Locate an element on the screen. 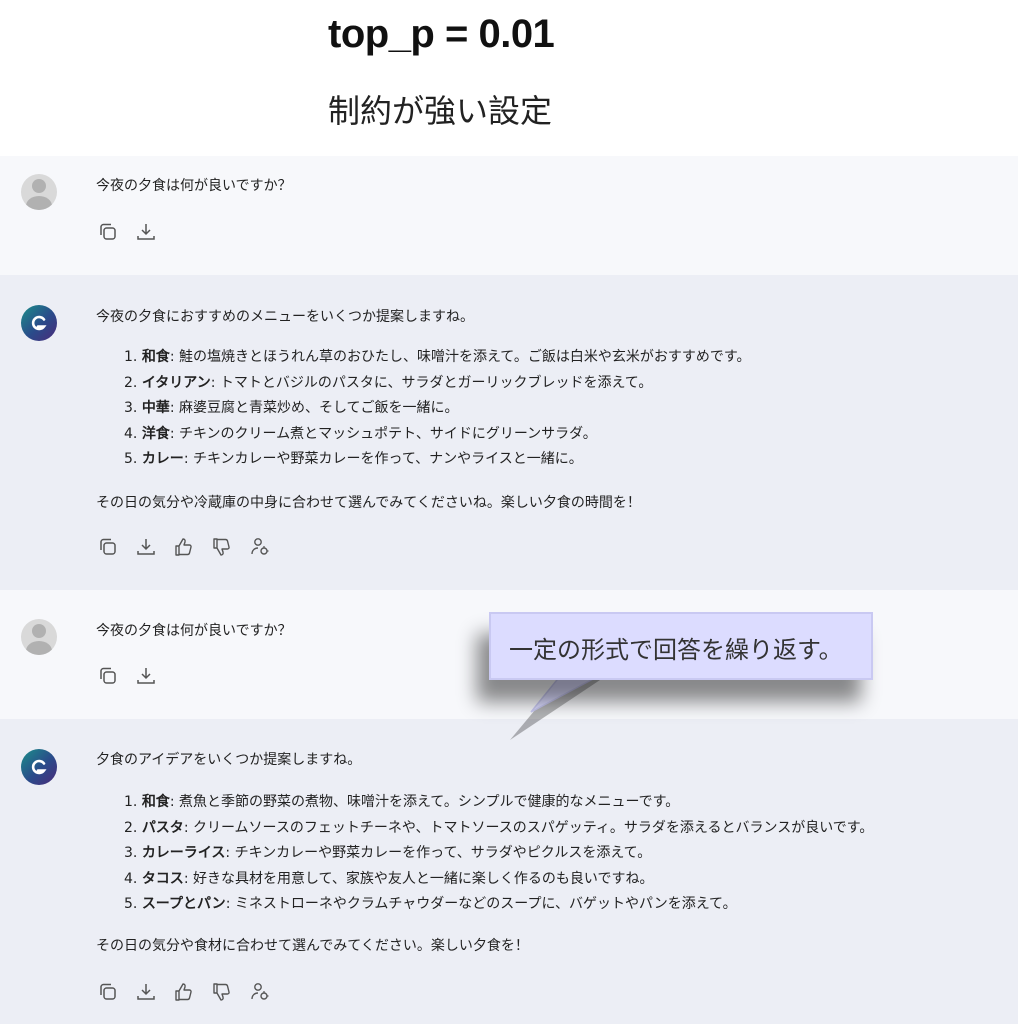 Image resolution: width=1018 pixels, height=1024 pixels. list-item: 5. カレー: チキンカレーや野菜カレーを作って、ナンやライスと一緒に。 is located at coordinates (353, 459).